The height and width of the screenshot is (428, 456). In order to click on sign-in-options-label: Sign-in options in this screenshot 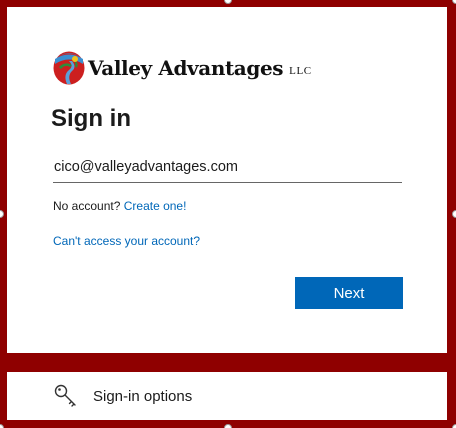, I will do `click(143, 396)`.